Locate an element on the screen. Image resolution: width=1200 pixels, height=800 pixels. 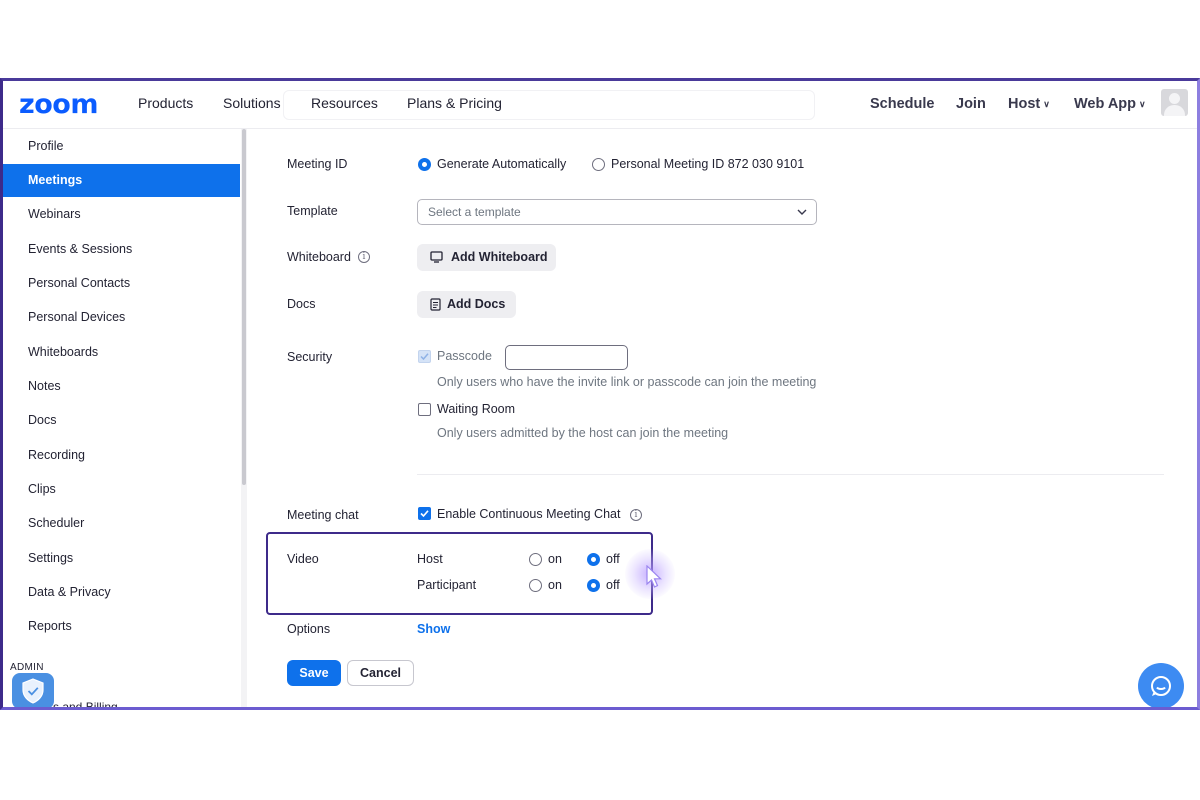
radio-generate-automatically is located at coordinates (424, 164).